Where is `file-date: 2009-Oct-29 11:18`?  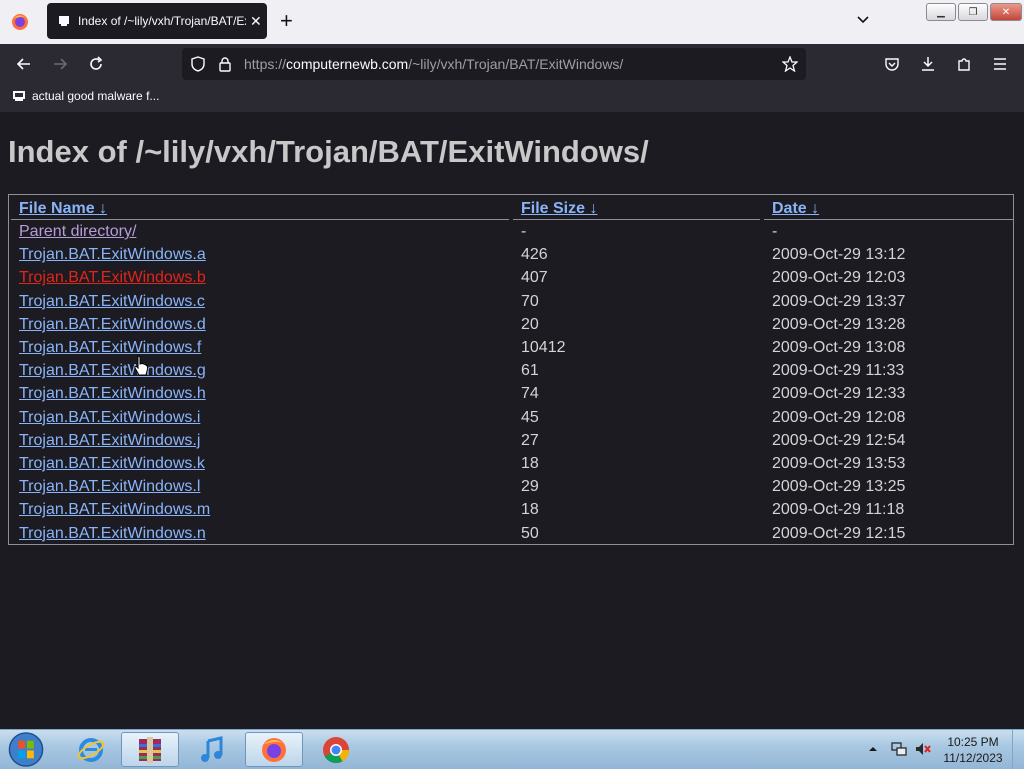 file-date: 2009-Oct-29 11:18 is located at coordinates (838, 510).